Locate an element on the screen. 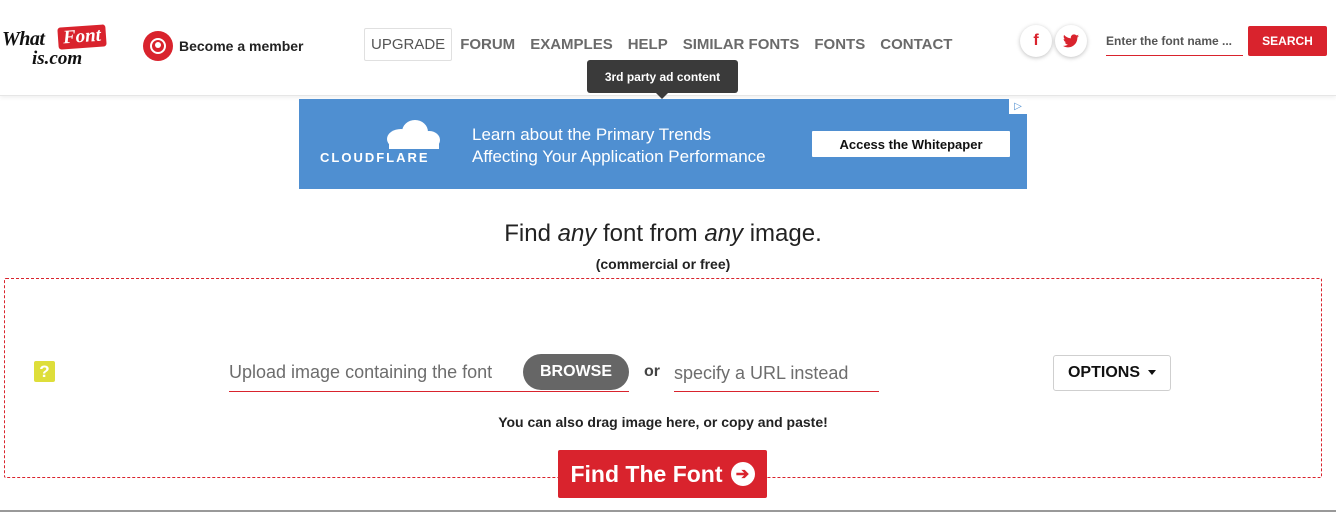 This screenshot has width=1336, height=512. find-font-label: Find The Font is located at coordinates (646, 473).